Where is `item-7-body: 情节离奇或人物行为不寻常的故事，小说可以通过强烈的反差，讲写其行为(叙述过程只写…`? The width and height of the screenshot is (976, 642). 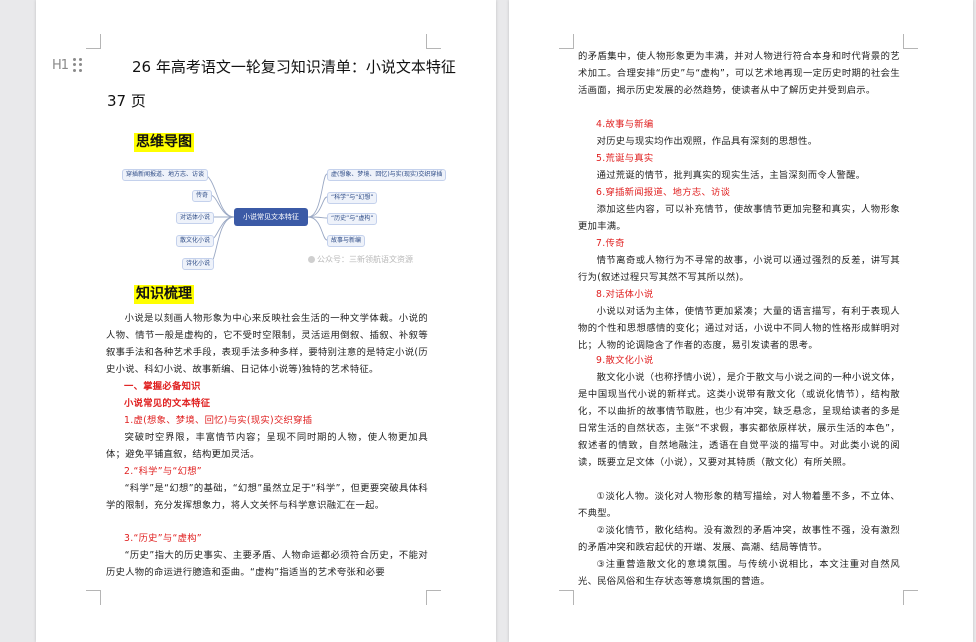
item-7-body: 情节离奇或人物行为不寻常的故事，小说可以通过强烈的反差，讲写其行为(叙述过程只写… is located at coordinates (739, 269).